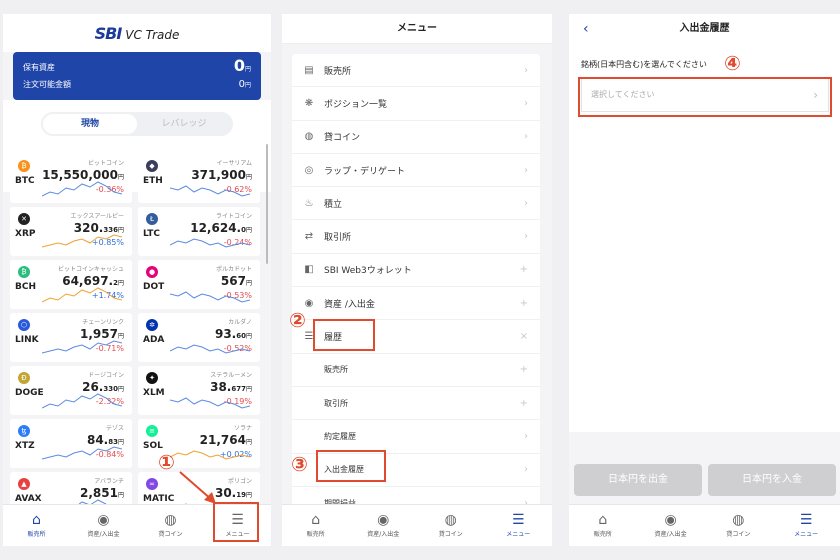 The width and height of the screenshot is (840, 560). Describe the element at coordinates (233, 216) in the screenshot. I see `coin-name: ライトコイン` at that location.